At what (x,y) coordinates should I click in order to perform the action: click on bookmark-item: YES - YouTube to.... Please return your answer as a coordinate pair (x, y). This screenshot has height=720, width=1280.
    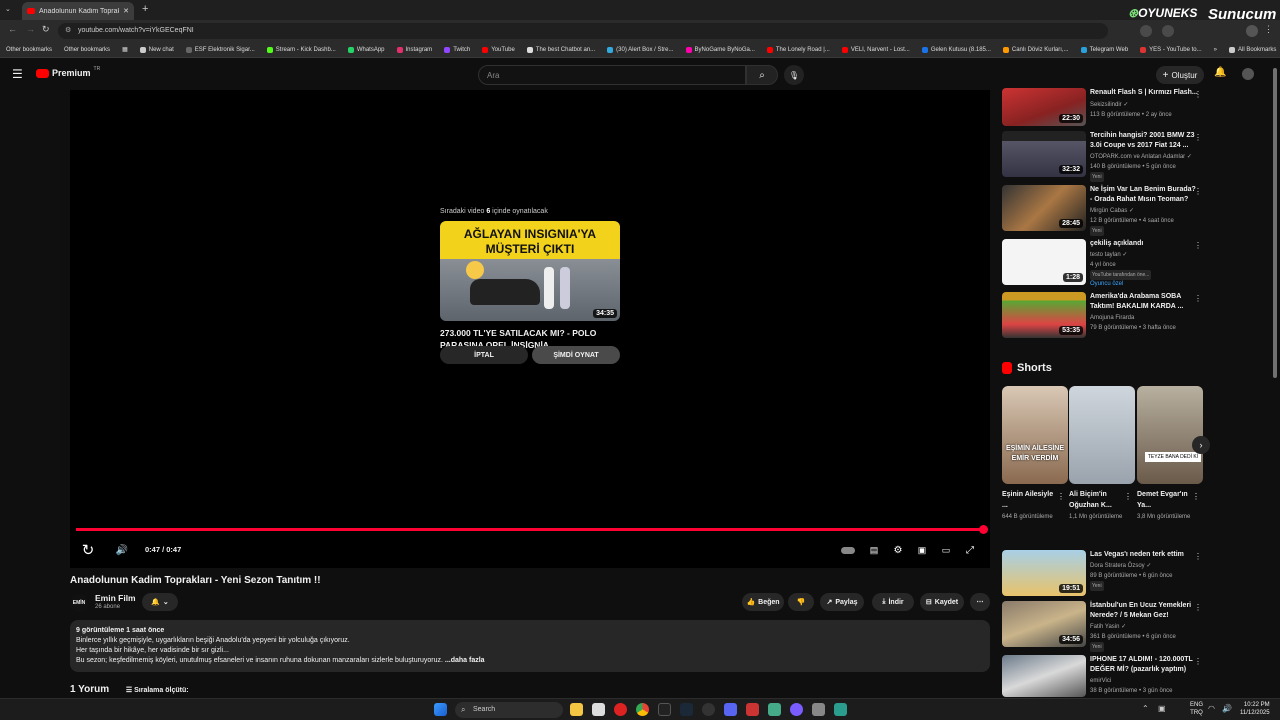
    Looking at the image, I should click on (1170, 49).